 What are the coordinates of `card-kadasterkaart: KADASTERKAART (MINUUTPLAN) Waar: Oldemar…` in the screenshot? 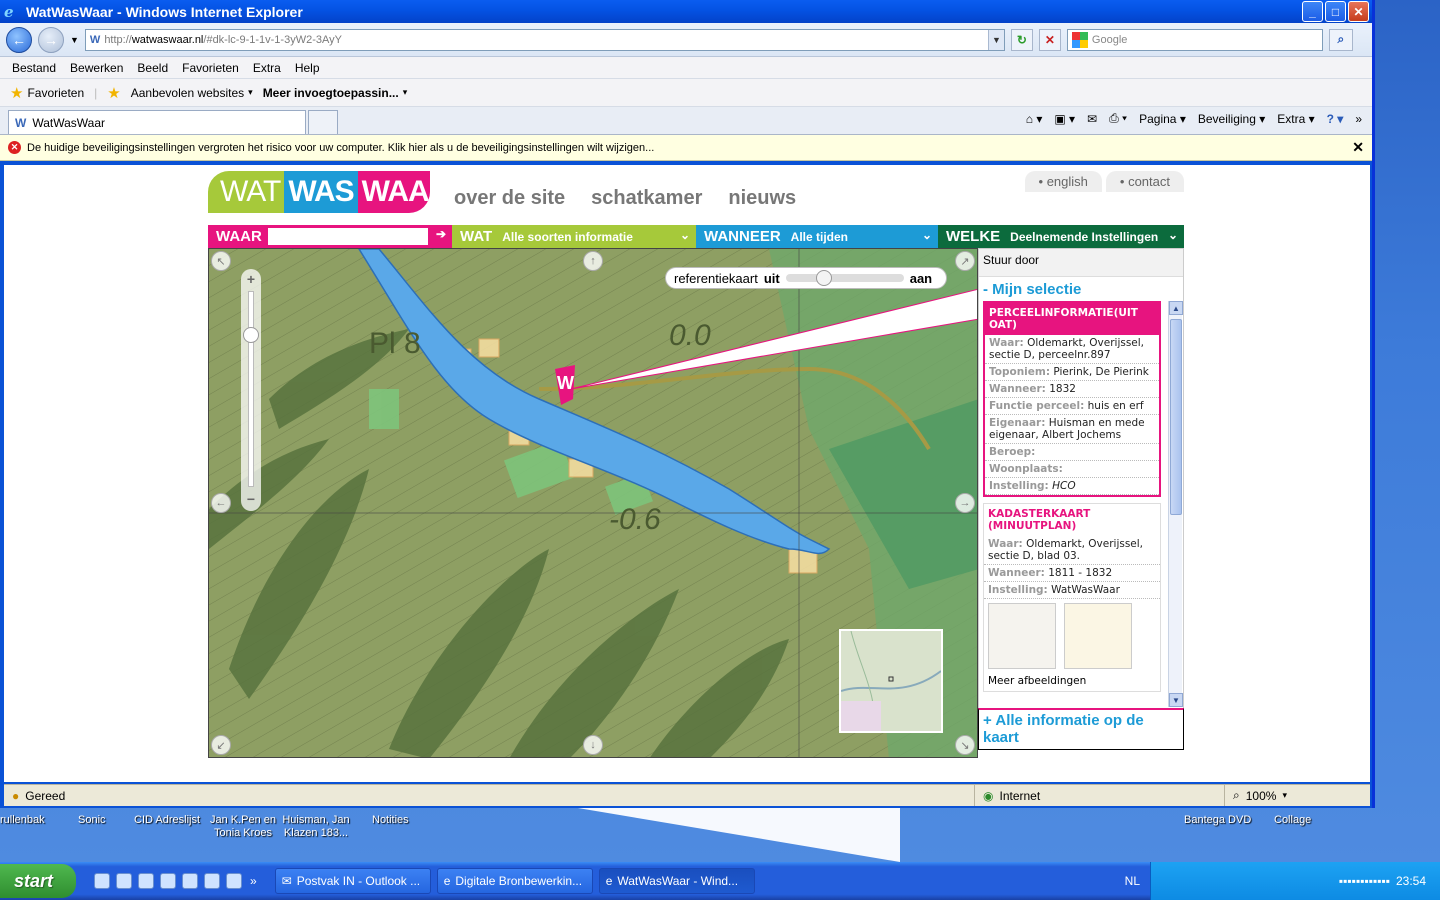 It's located at (1072, 597).